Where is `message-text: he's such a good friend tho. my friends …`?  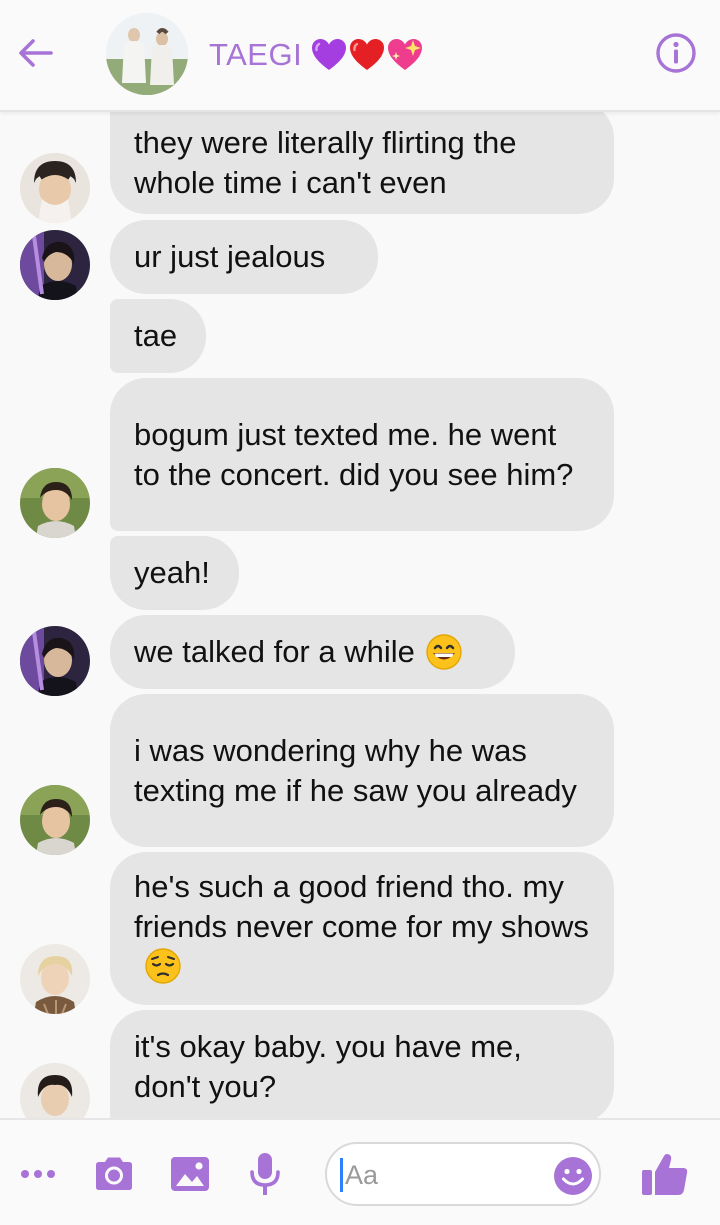 message-text: he's such a good friend tho. my friends … is located at coordinates (362, 928).